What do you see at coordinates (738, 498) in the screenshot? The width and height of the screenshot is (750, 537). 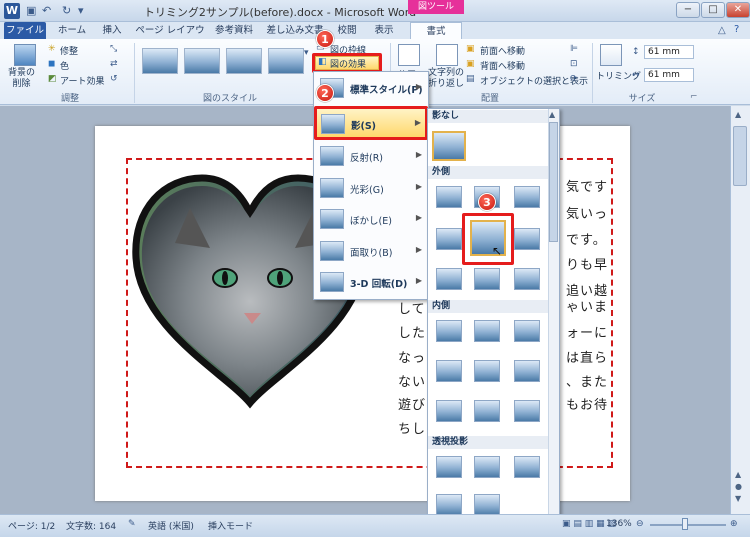 I see `next-page-icon: ▼` at bounding box center [738, 498].